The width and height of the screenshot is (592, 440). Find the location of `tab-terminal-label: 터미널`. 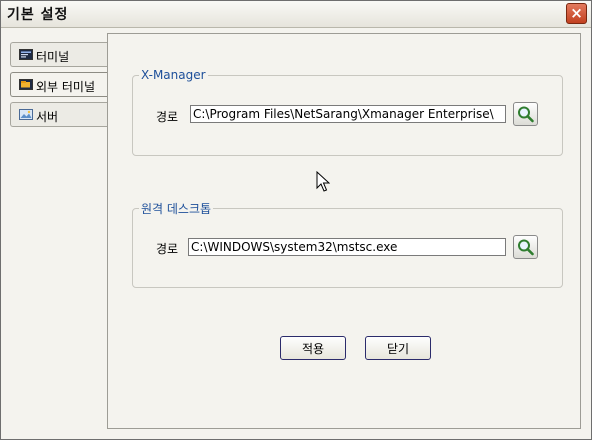

tab-terminal-label: 터미널 is located at coordinates (53, 57).